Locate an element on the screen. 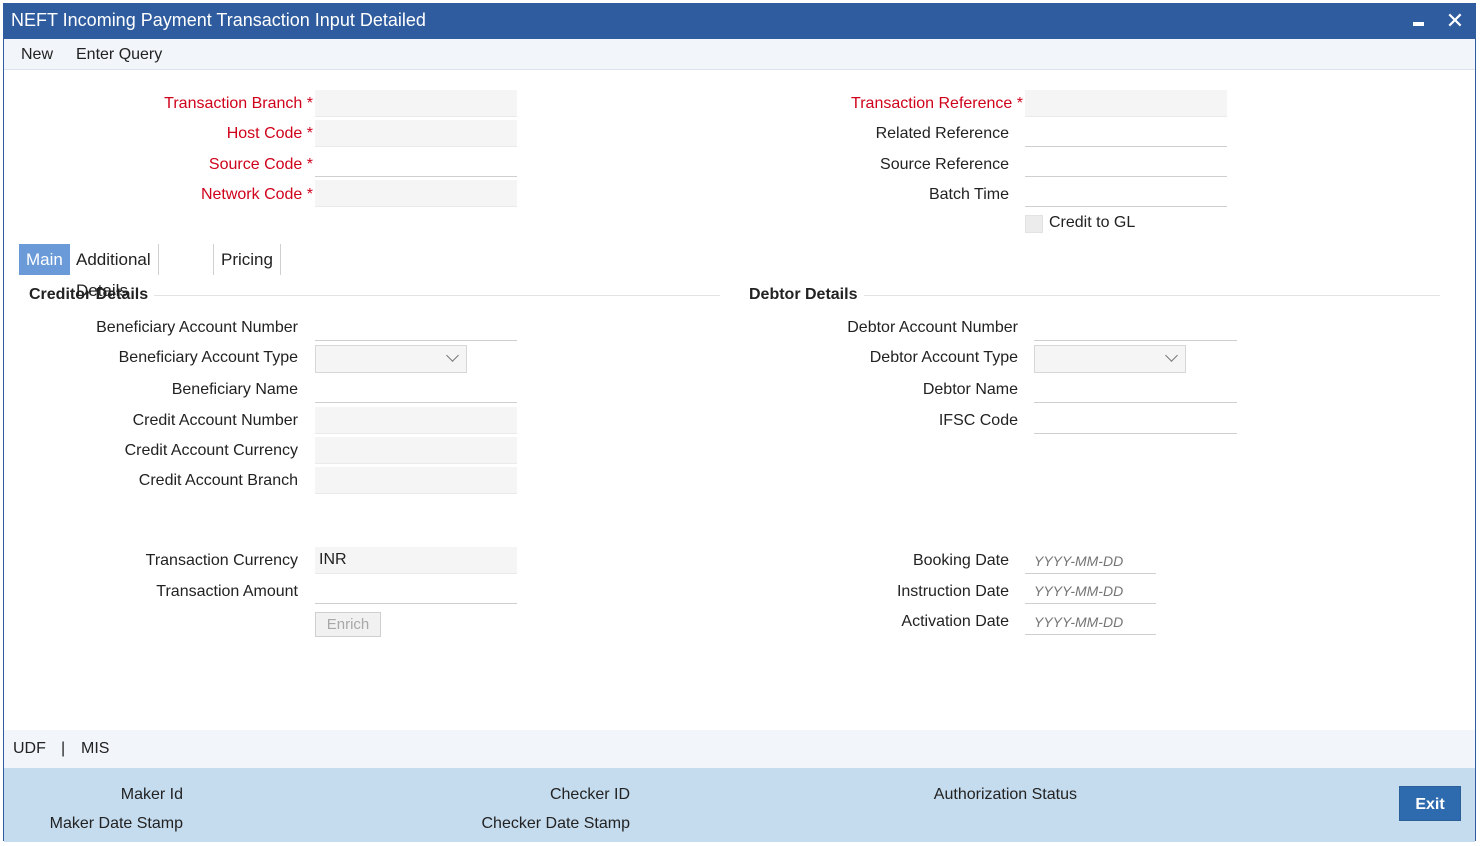  creditor-details-title: Creditor Details is located at coordinates (89, 294).